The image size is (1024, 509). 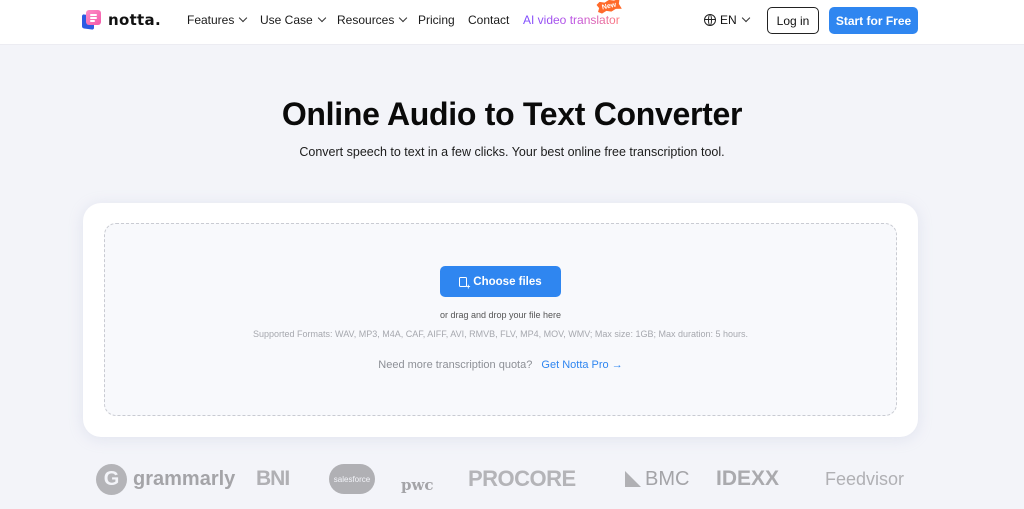 I want to click on globe-icon, so click(x=710, y=20).